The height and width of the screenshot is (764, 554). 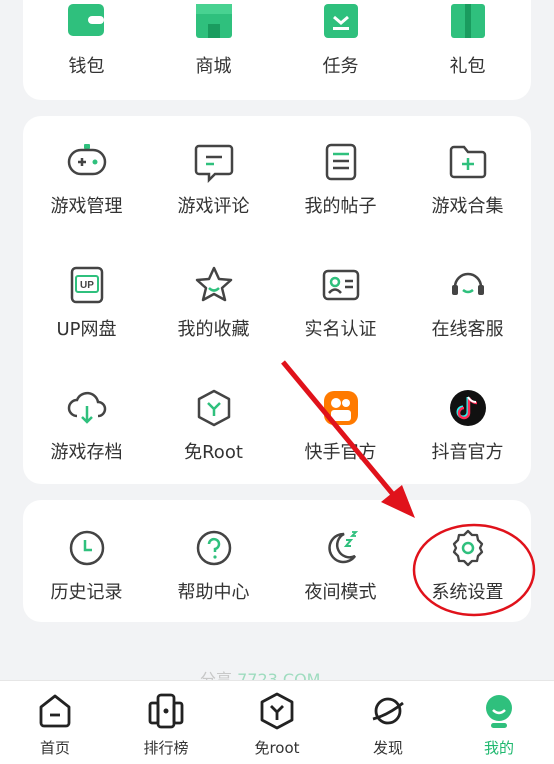 I want to click on douyin-icon, so click(x=467, y=408).